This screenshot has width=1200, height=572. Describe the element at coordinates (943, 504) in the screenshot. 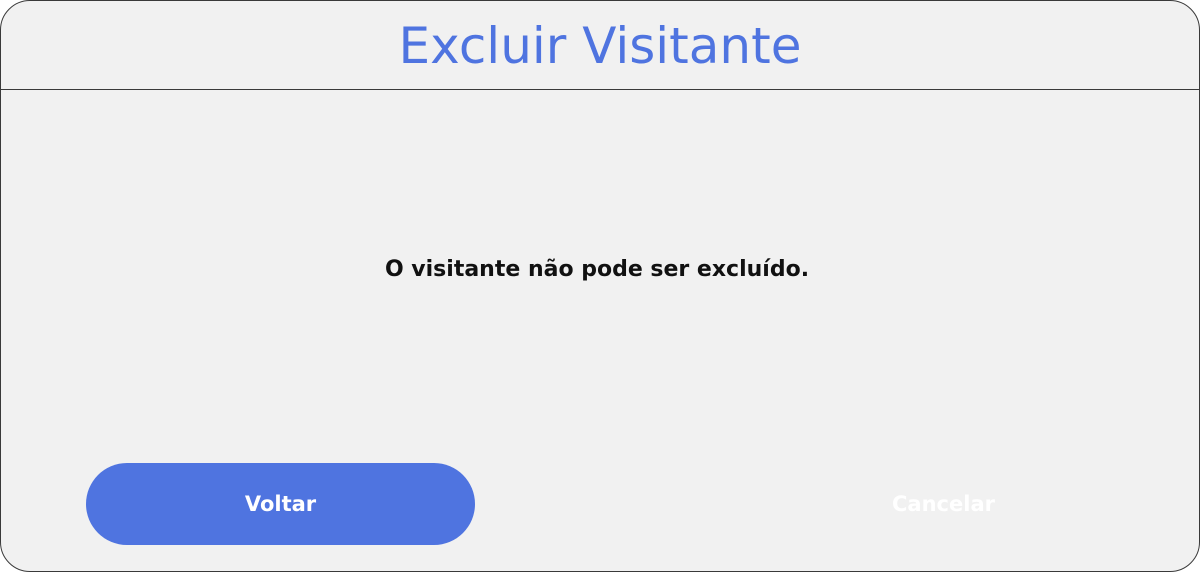

I see `cancel-button: Cancelar` at that location.